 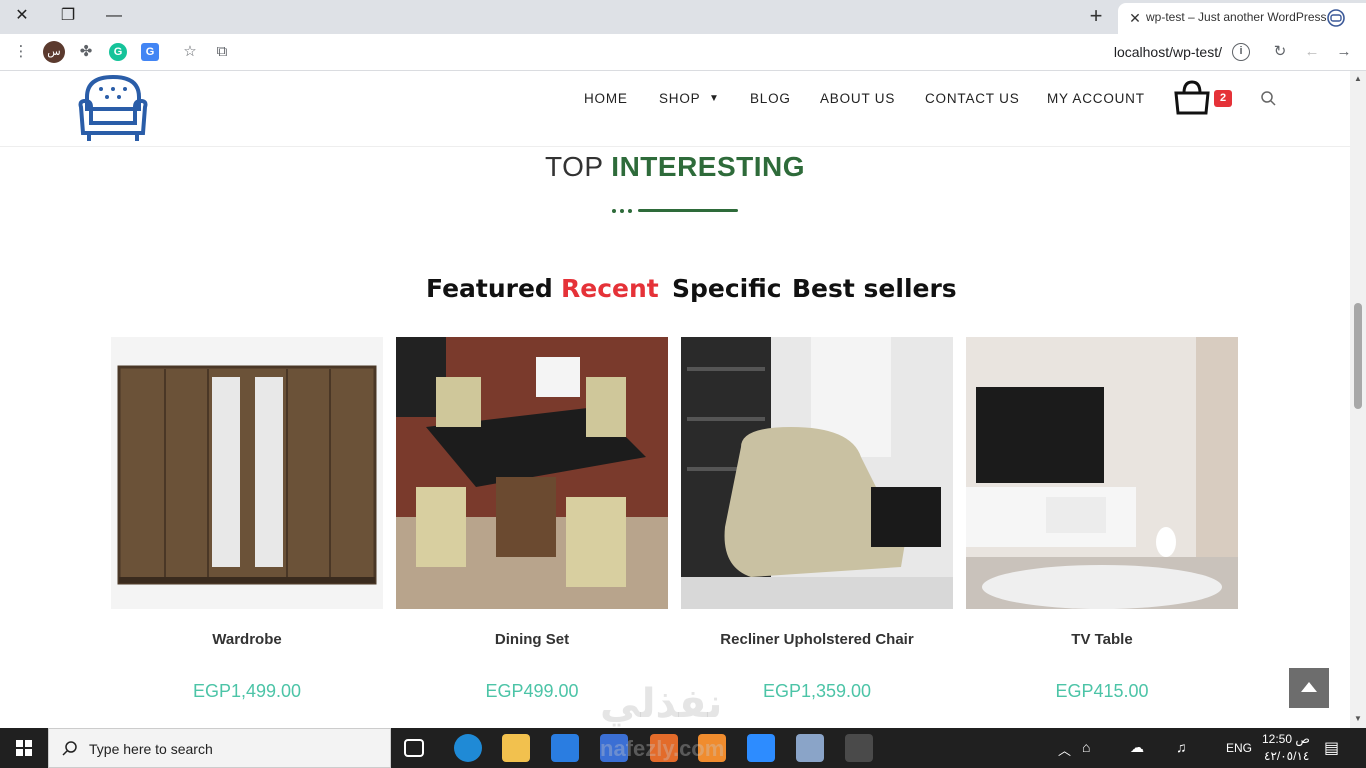 I want to click on title-divider, so click(x=675, y=211).